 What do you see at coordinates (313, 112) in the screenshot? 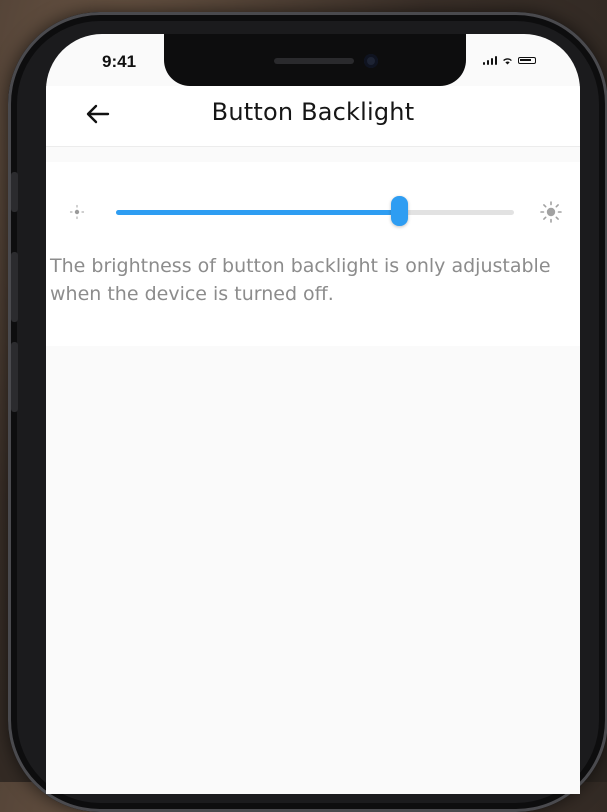
I see `page-title: Button Backlight` at bounding box center [313, 112].